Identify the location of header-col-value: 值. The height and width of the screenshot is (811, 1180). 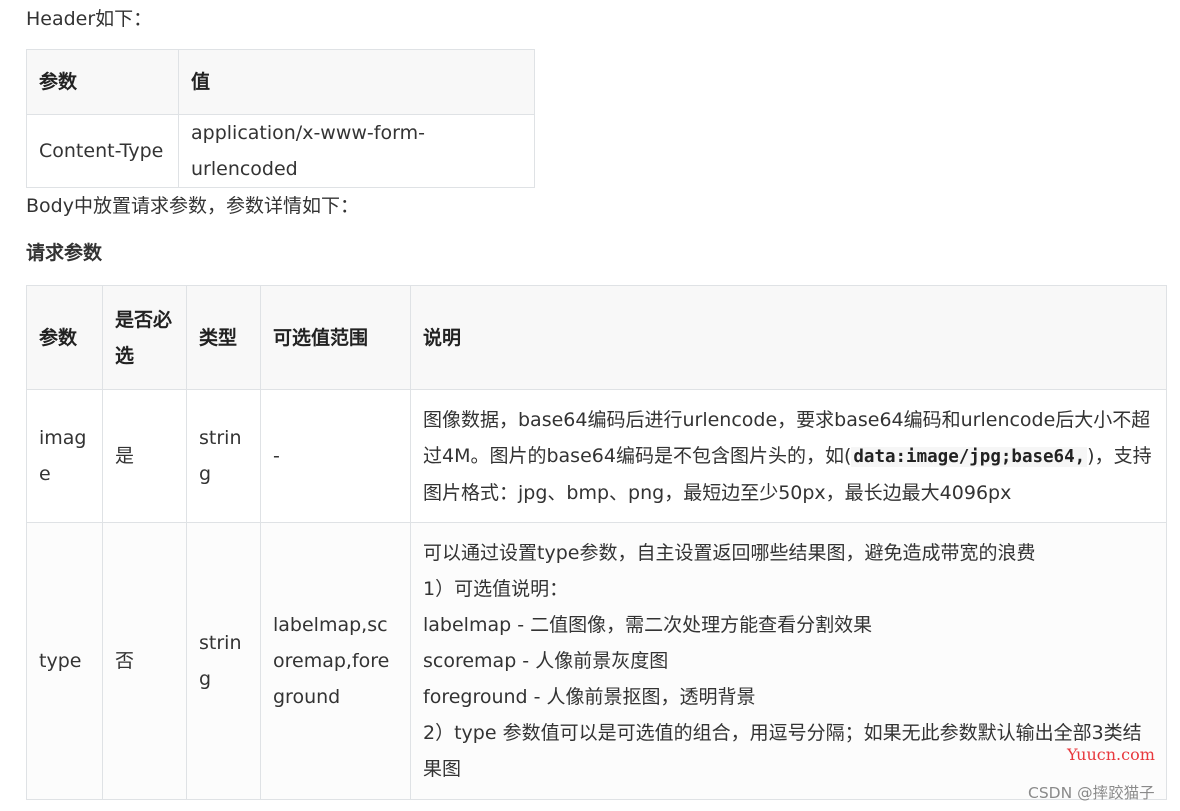
(356, 82).